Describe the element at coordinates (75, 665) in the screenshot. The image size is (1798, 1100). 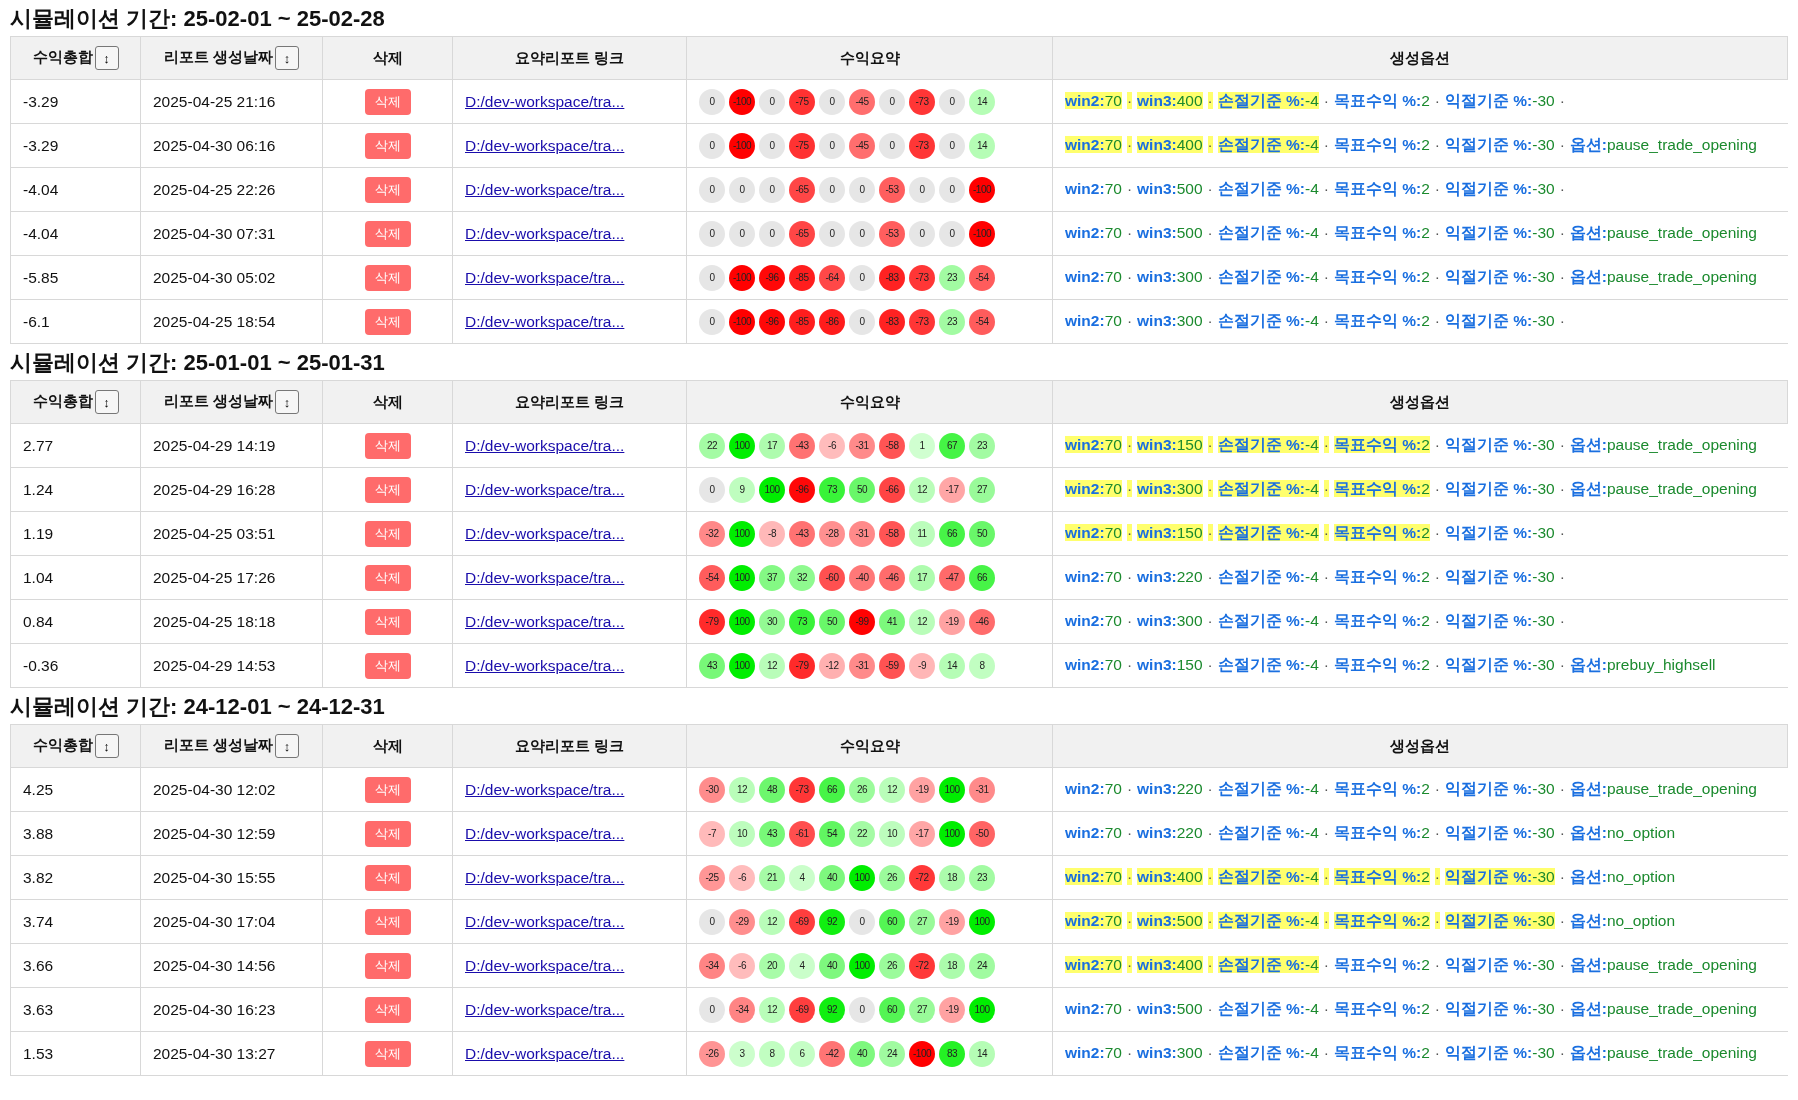
I see `table-cell: -0.36` at that location.